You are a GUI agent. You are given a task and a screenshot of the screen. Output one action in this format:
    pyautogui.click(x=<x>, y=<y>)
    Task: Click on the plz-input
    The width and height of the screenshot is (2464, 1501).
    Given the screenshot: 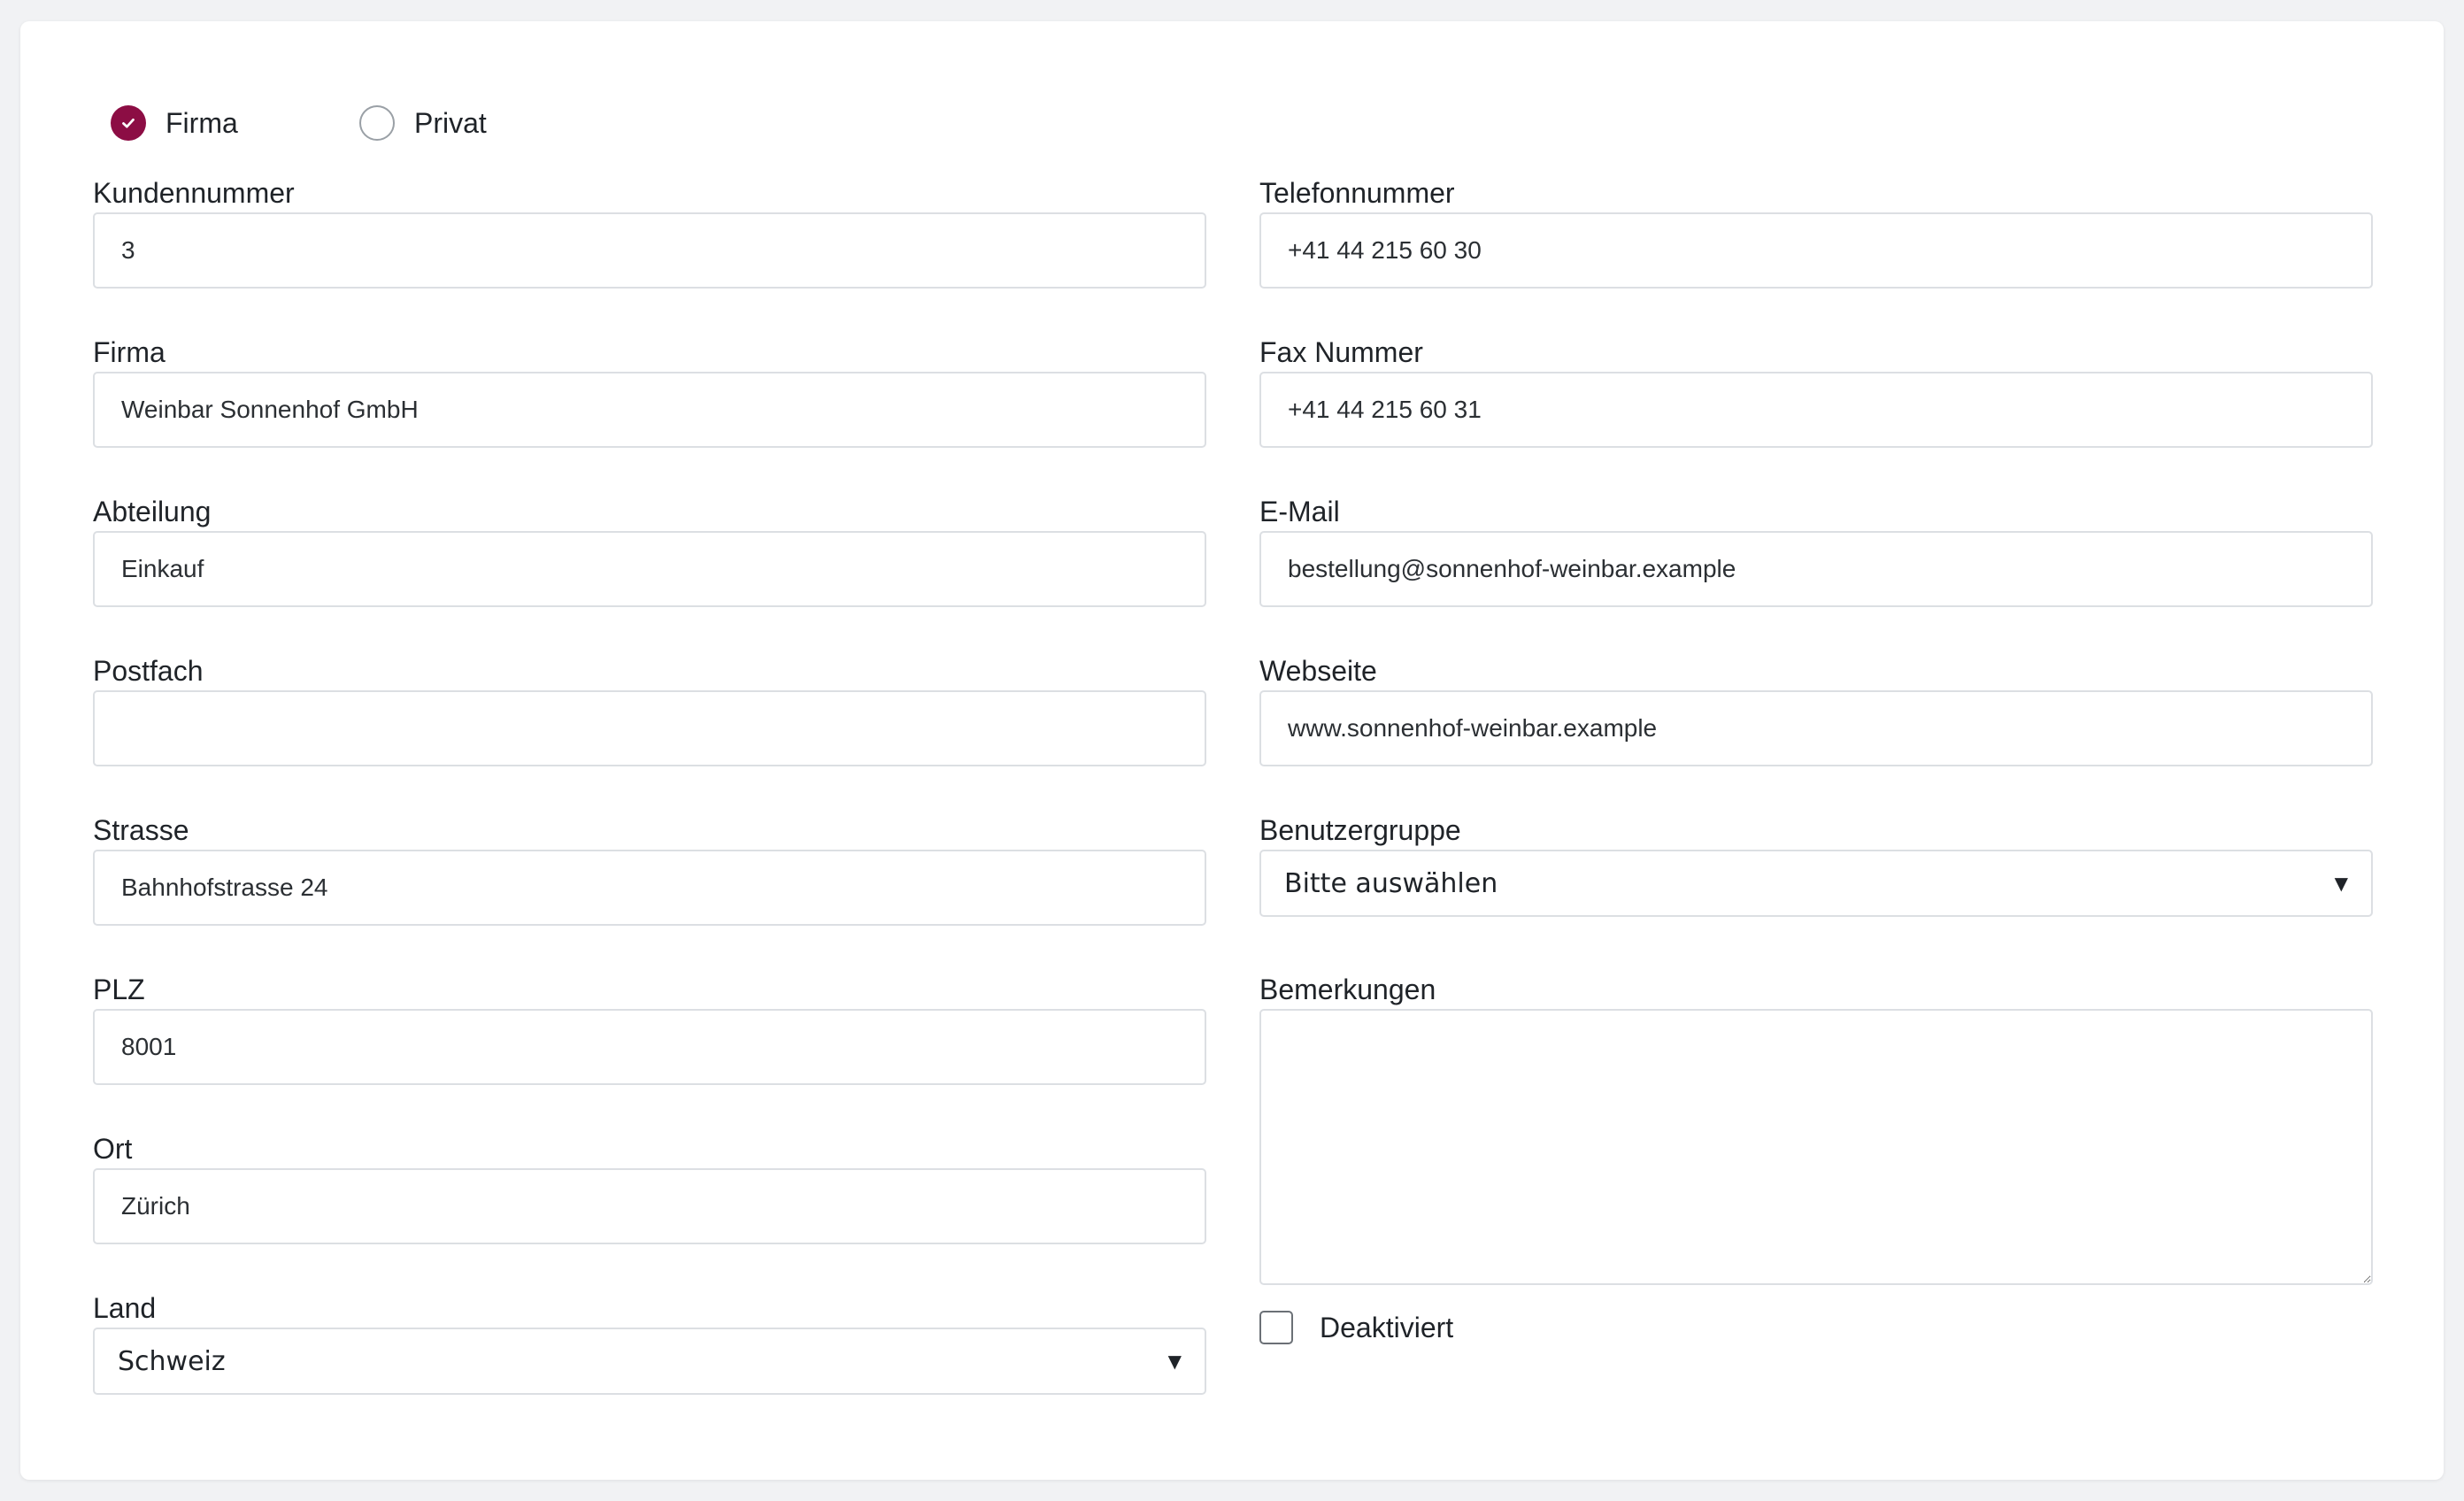 What is the action you would take?
    pyautogui.click(x=650, y=1047)
    